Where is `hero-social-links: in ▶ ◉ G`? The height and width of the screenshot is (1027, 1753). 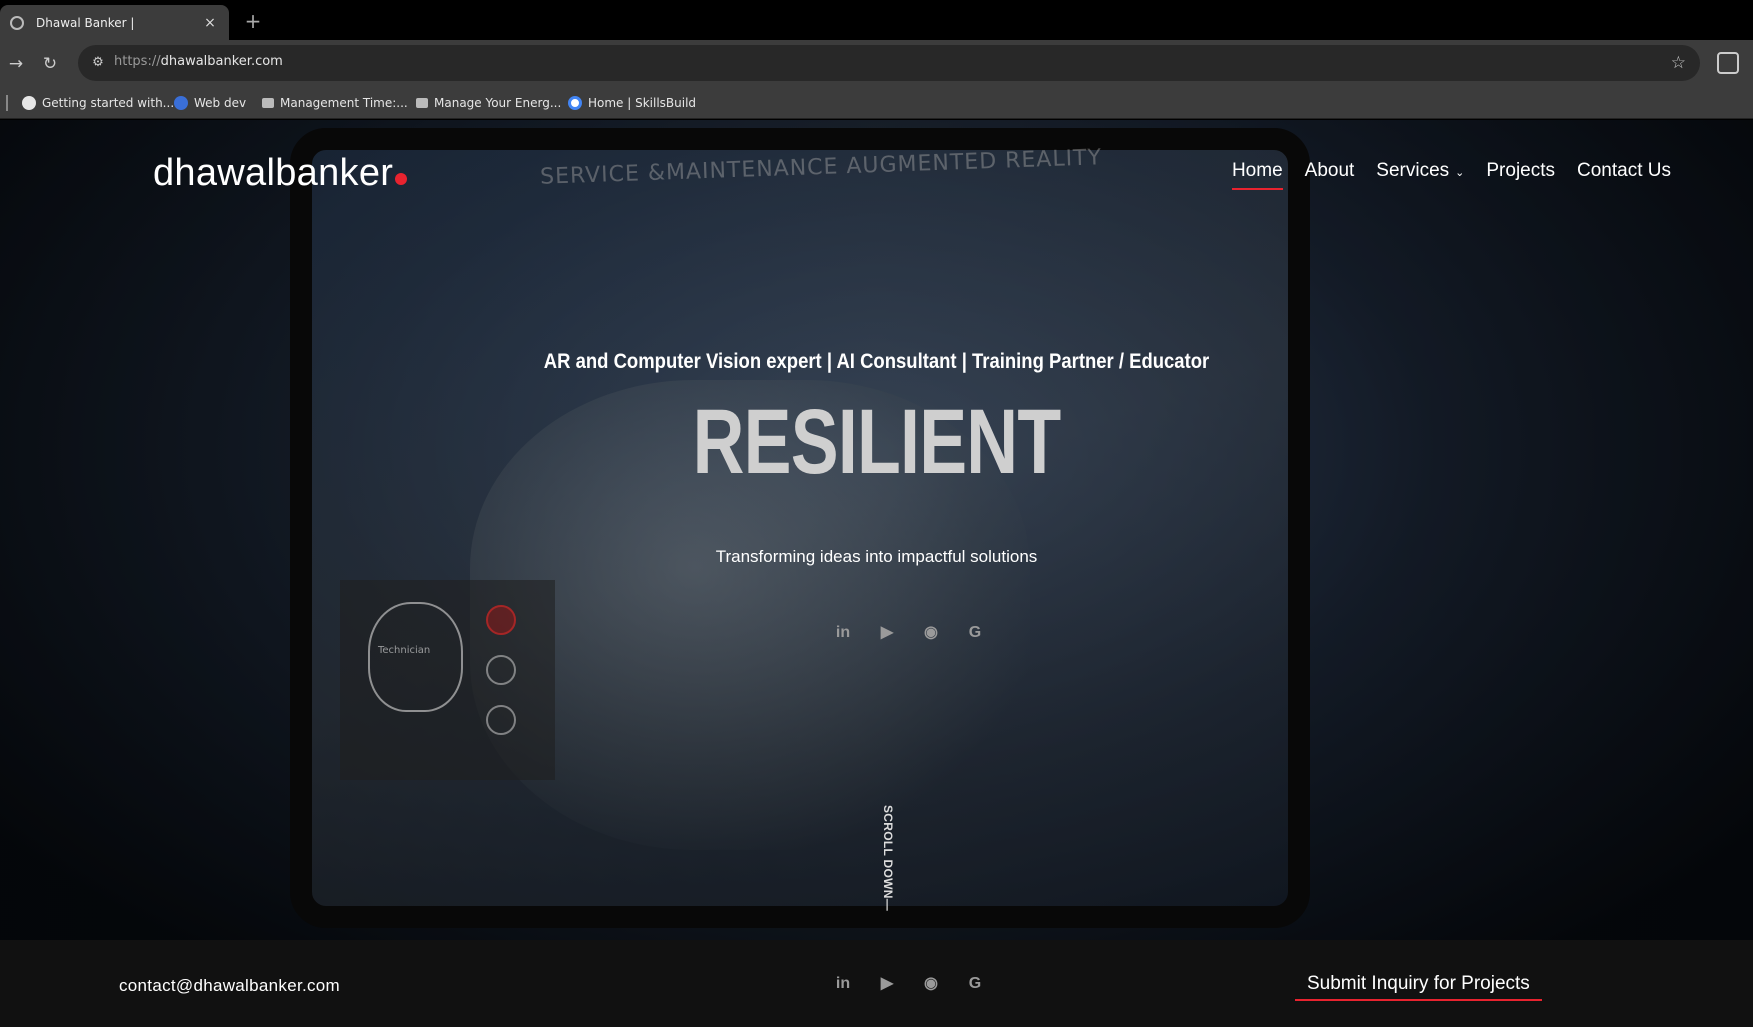
hero-social-links: in ▶ ◉ G is located at coordinates (909, 633).